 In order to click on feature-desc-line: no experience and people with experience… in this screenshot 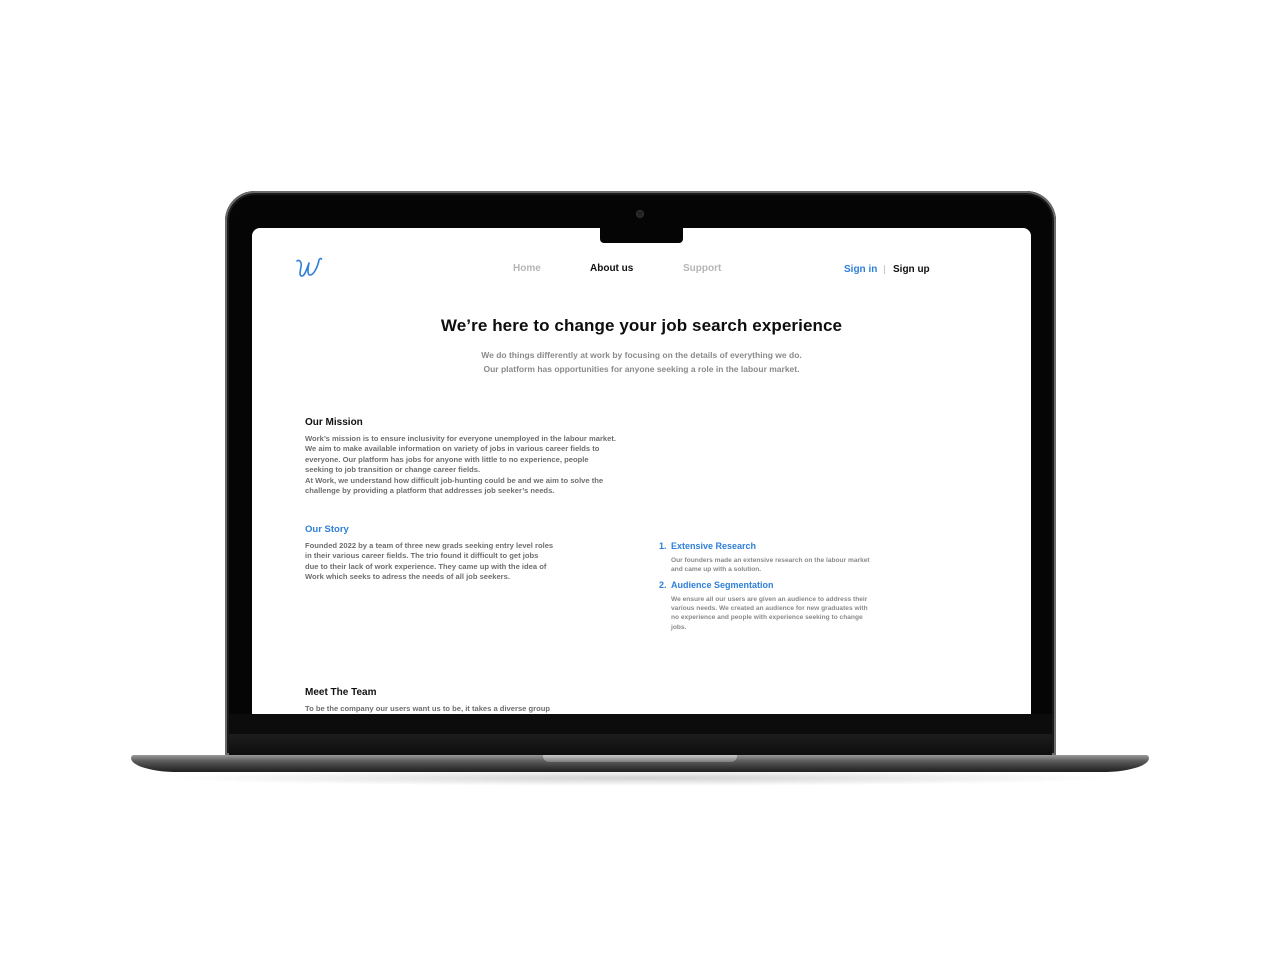, I will do `click(767, 618)`.